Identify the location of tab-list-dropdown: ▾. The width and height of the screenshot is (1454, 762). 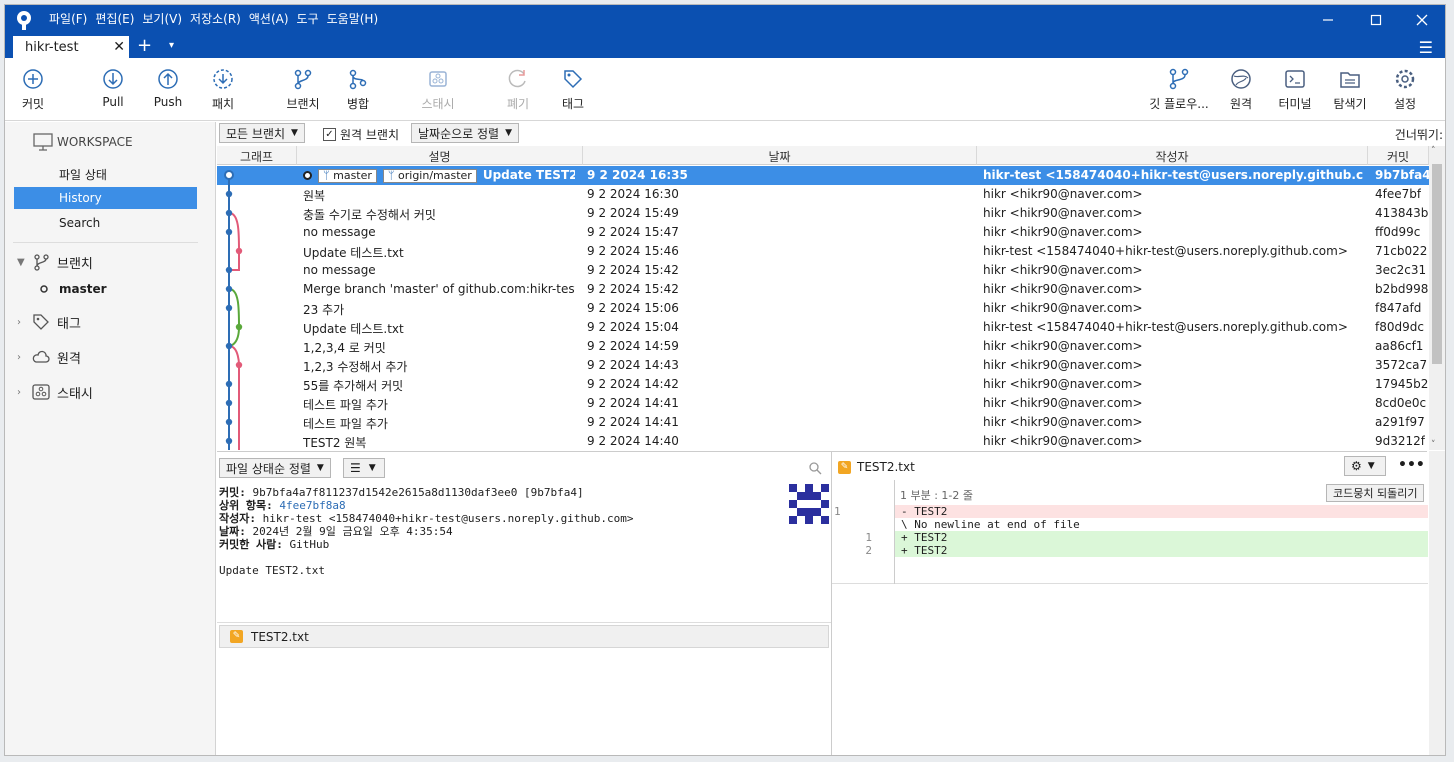
(171, 45).